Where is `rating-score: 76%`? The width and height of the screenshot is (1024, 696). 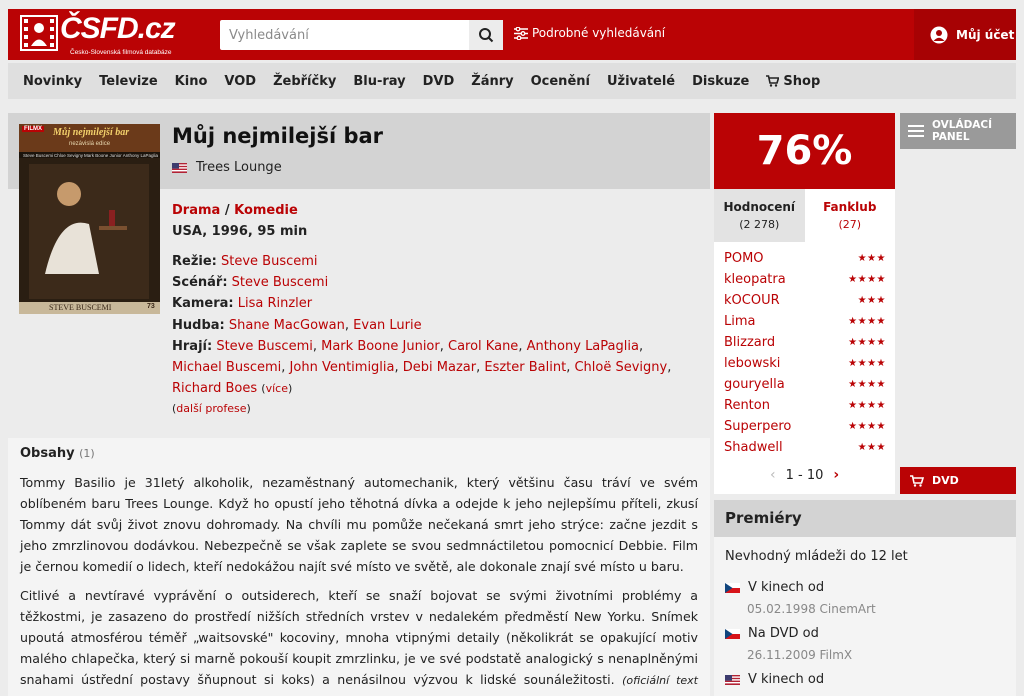
rating-score: 76% is located at coordinates (804, 151).